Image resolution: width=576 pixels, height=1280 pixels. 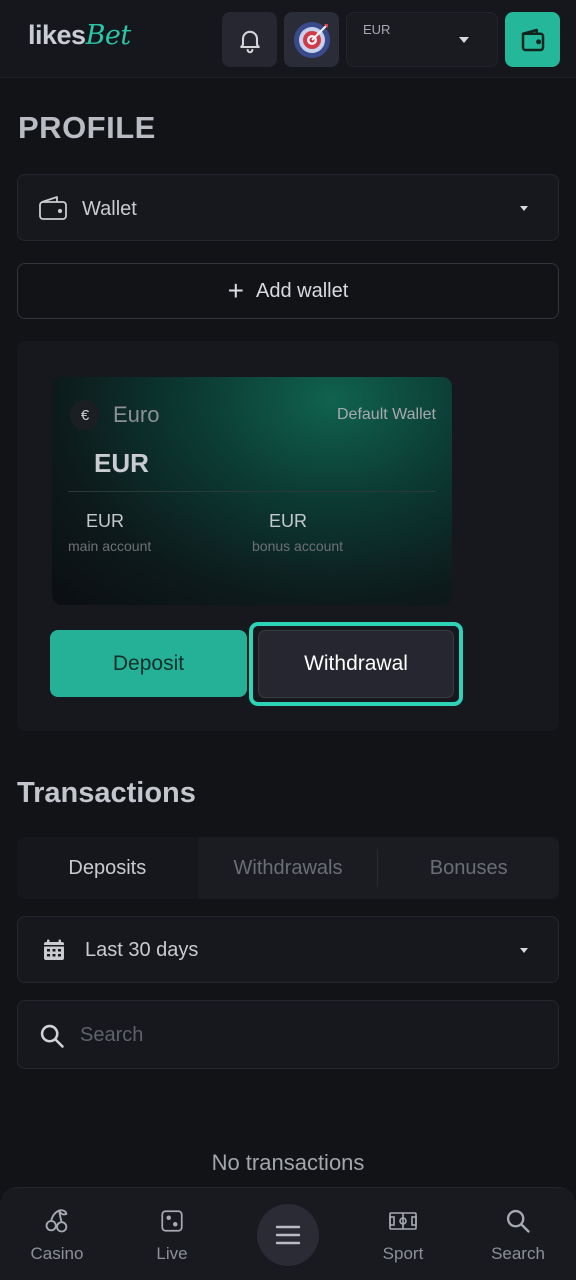 What do you see at coordinates (422, 39) in the screenshot?
I see `currency-select: EUR` at bounding box center [422, 39].